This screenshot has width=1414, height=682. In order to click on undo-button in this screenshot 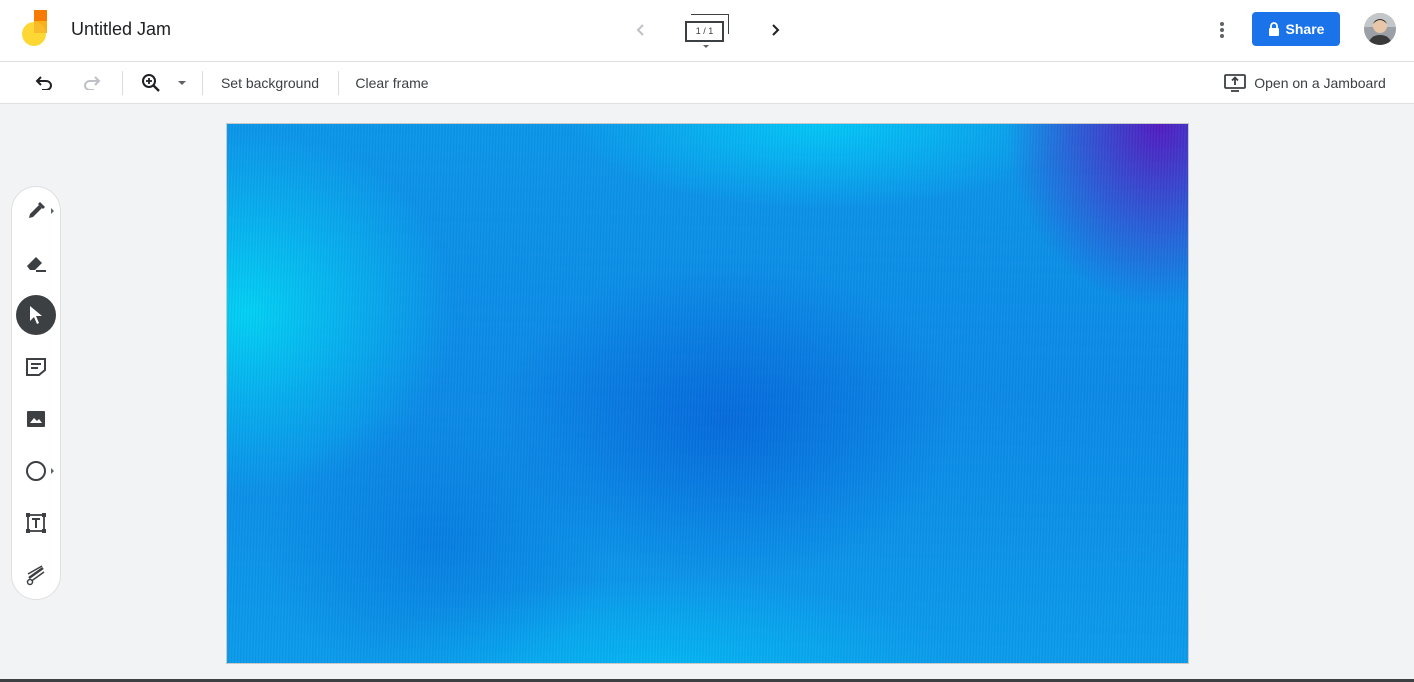, I will do `click(44, 83)`.